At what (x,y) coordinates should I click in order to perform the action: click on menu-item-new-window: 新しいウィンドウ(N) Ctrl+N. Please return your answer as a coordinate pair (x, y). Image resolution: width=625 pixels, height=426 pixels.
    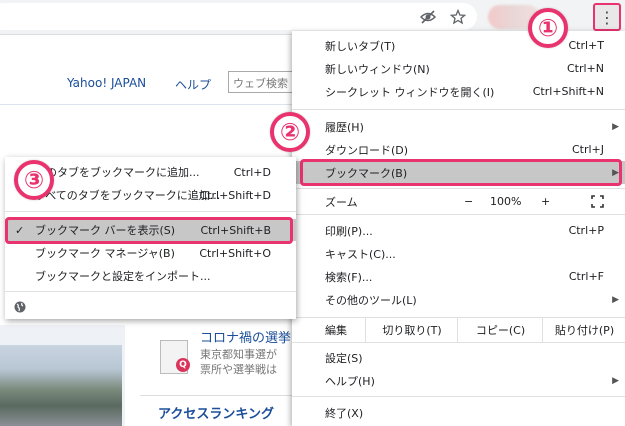
    Looking at the image, I should click on (458, 68).